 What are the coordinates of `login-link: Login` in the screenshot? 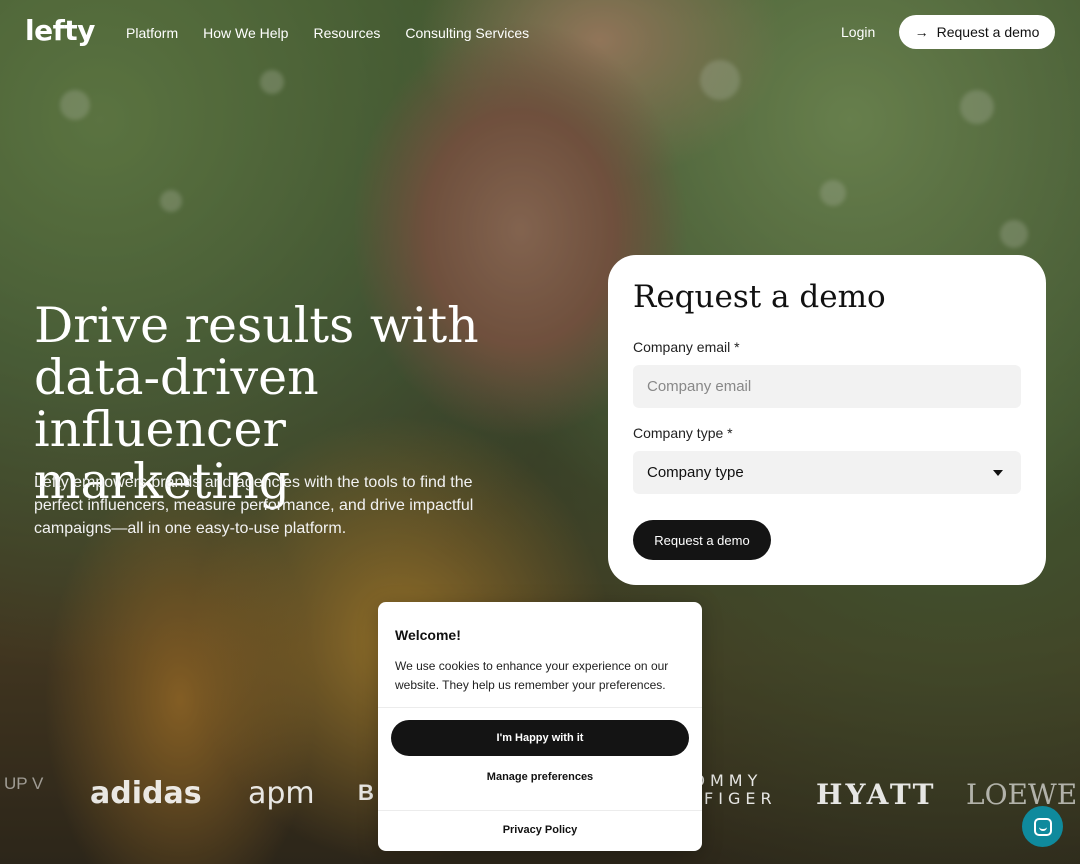 It's located at (858, 32).